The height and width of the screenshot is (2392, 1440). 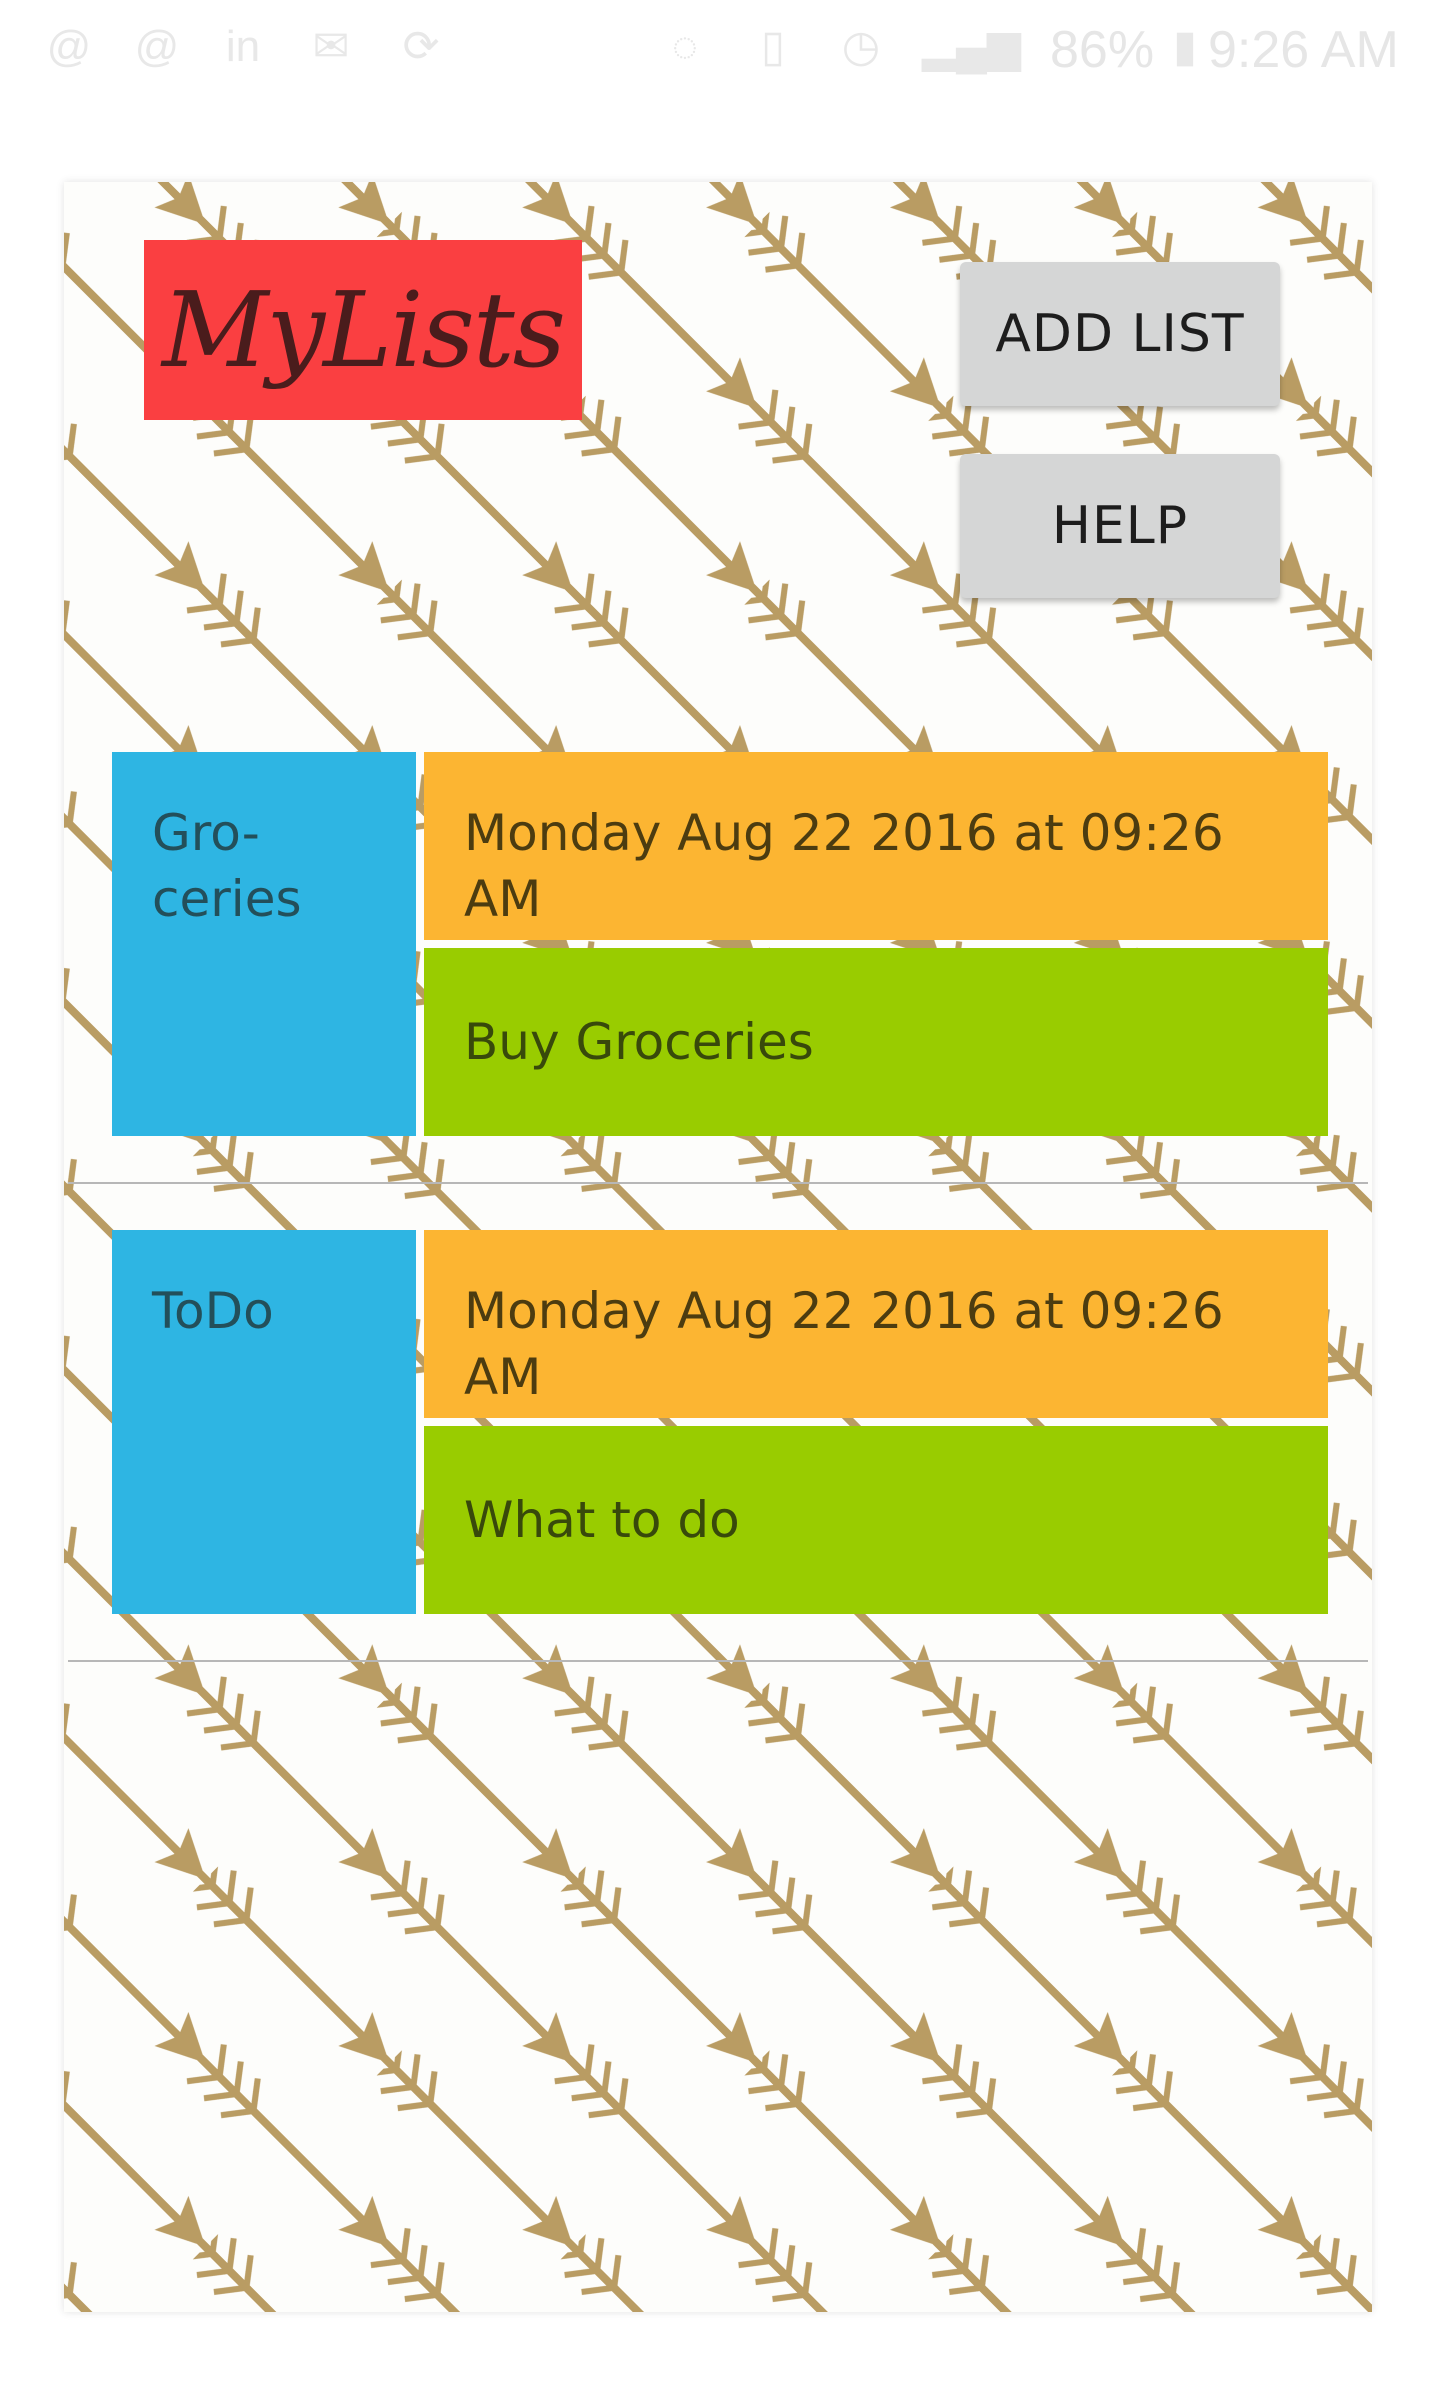 What do you see at coordinates (1185, 46) in the screenshot?
I see `battery-icon: ▮` at bounding box center [1185, 46].